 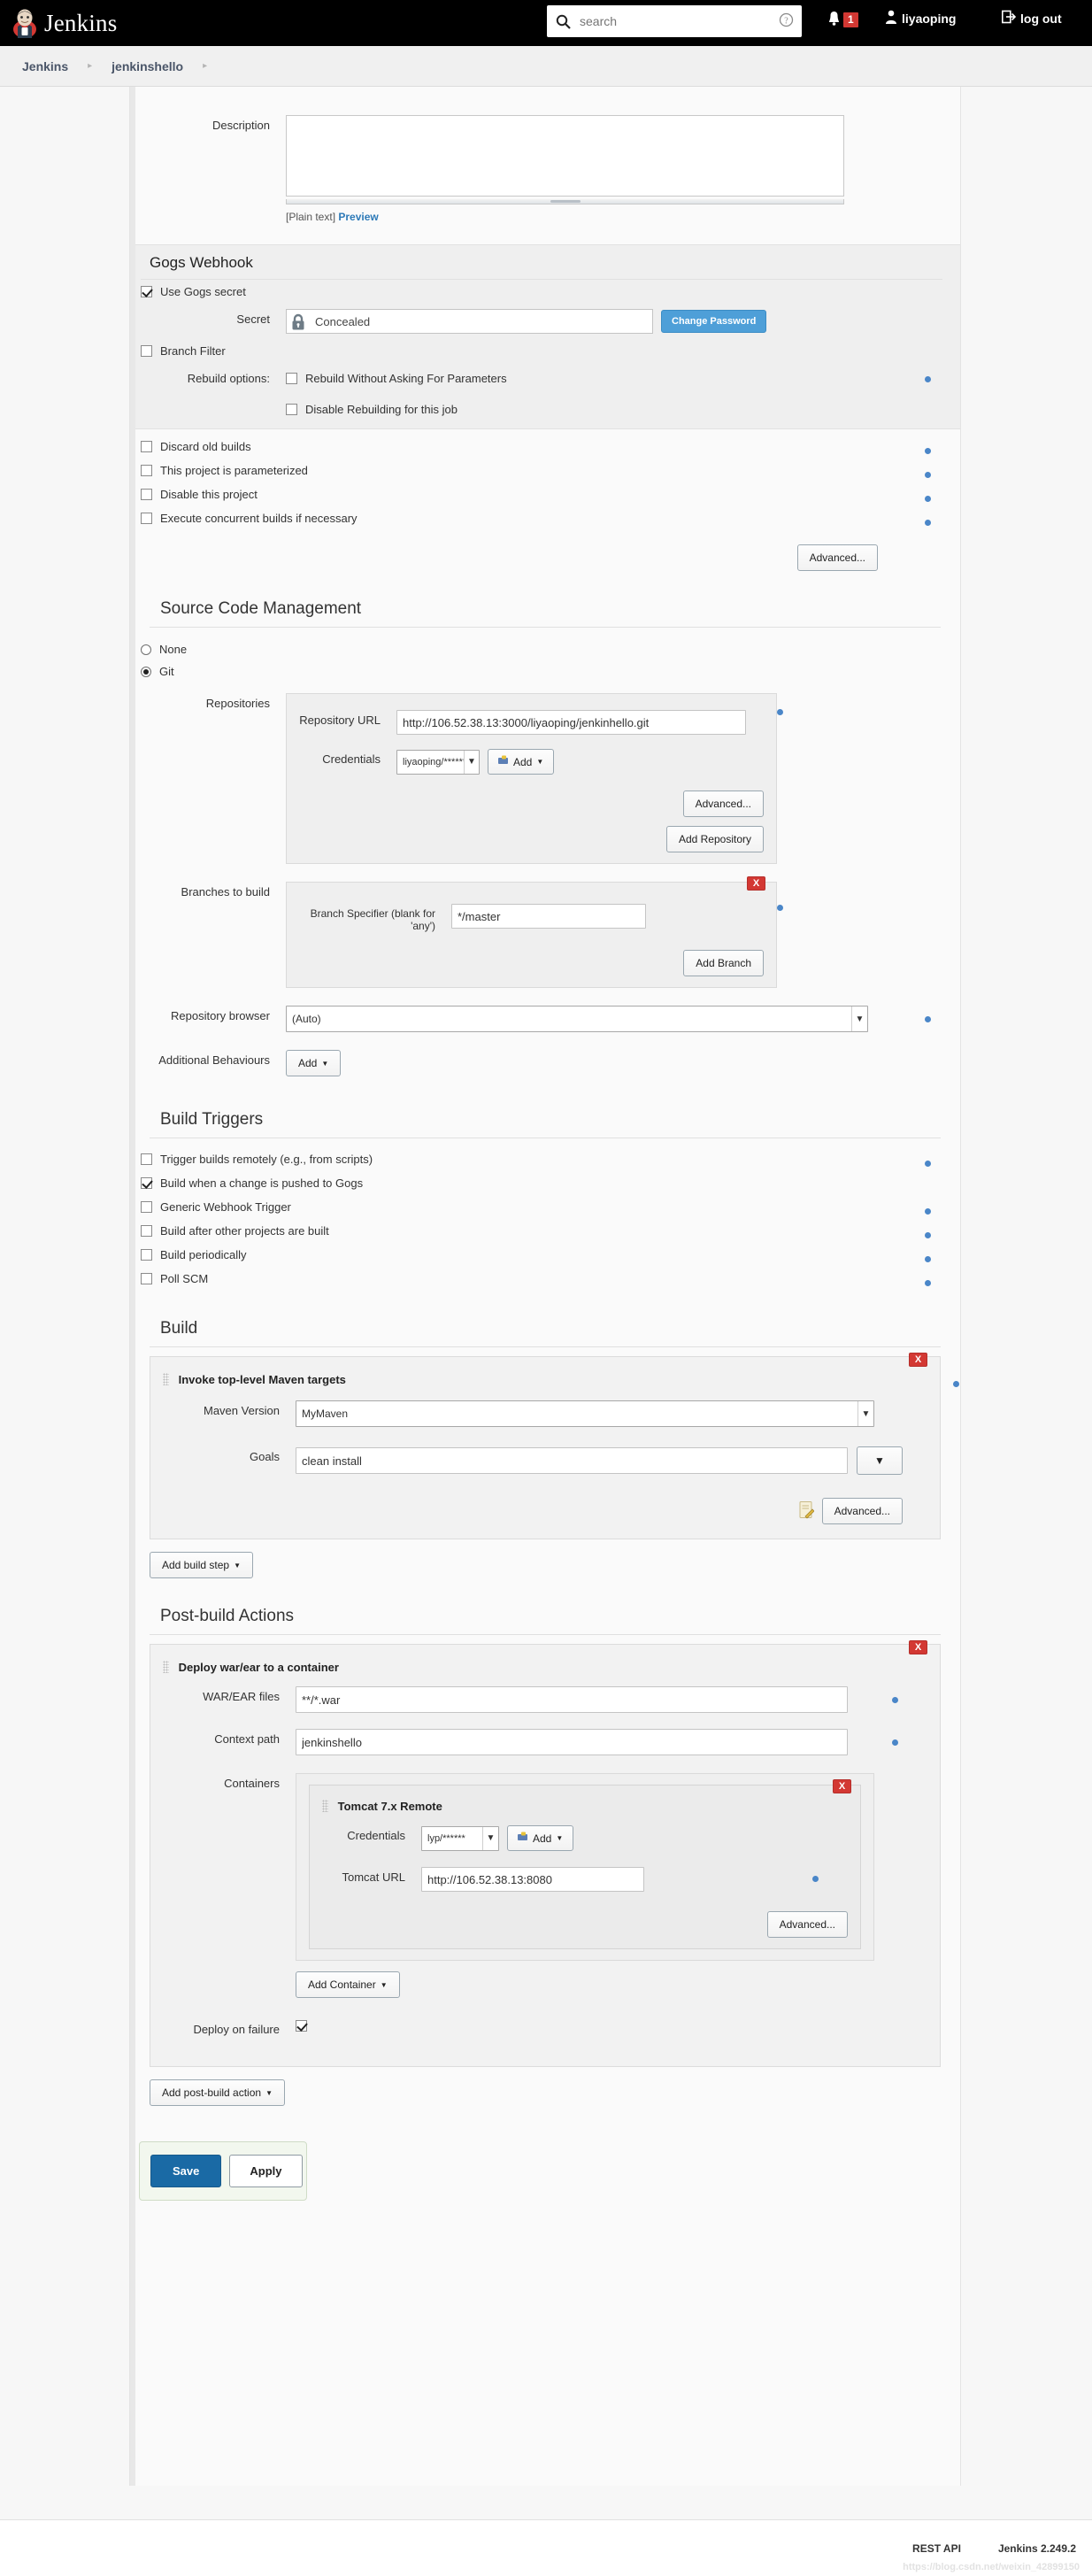 I want to click on build-after-projects-help-icon, so click(x=928, y=1234).